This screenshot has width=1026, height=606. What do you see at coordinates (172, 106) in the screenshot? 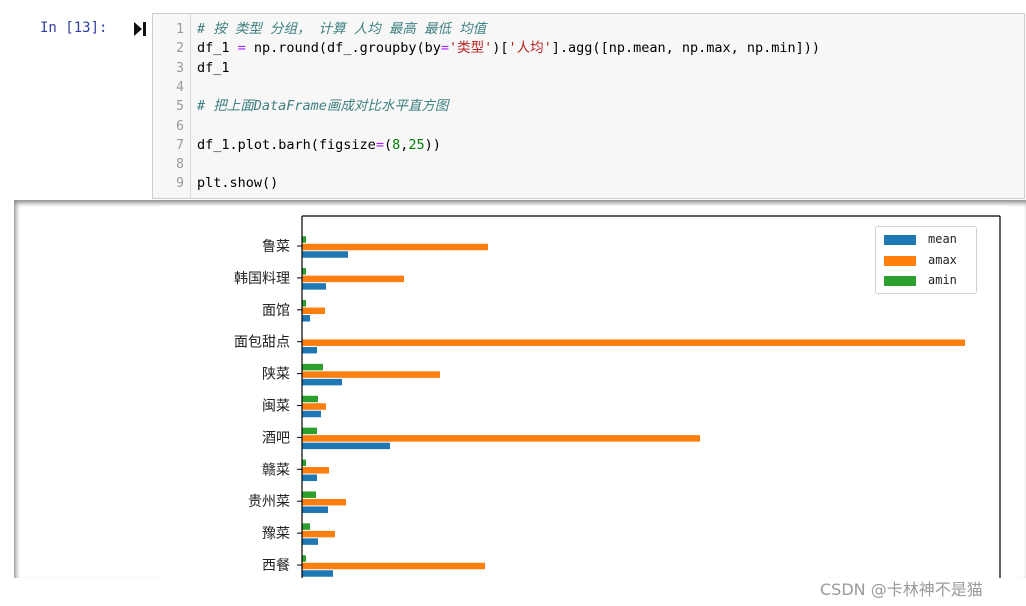
I see `line-number-gutter: 1 2 3 4 5 6 7 8 9` at bounding box center [172, 106].